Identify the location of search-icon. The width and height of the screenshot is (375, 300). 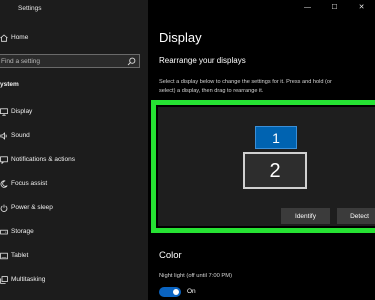
(131, 61).